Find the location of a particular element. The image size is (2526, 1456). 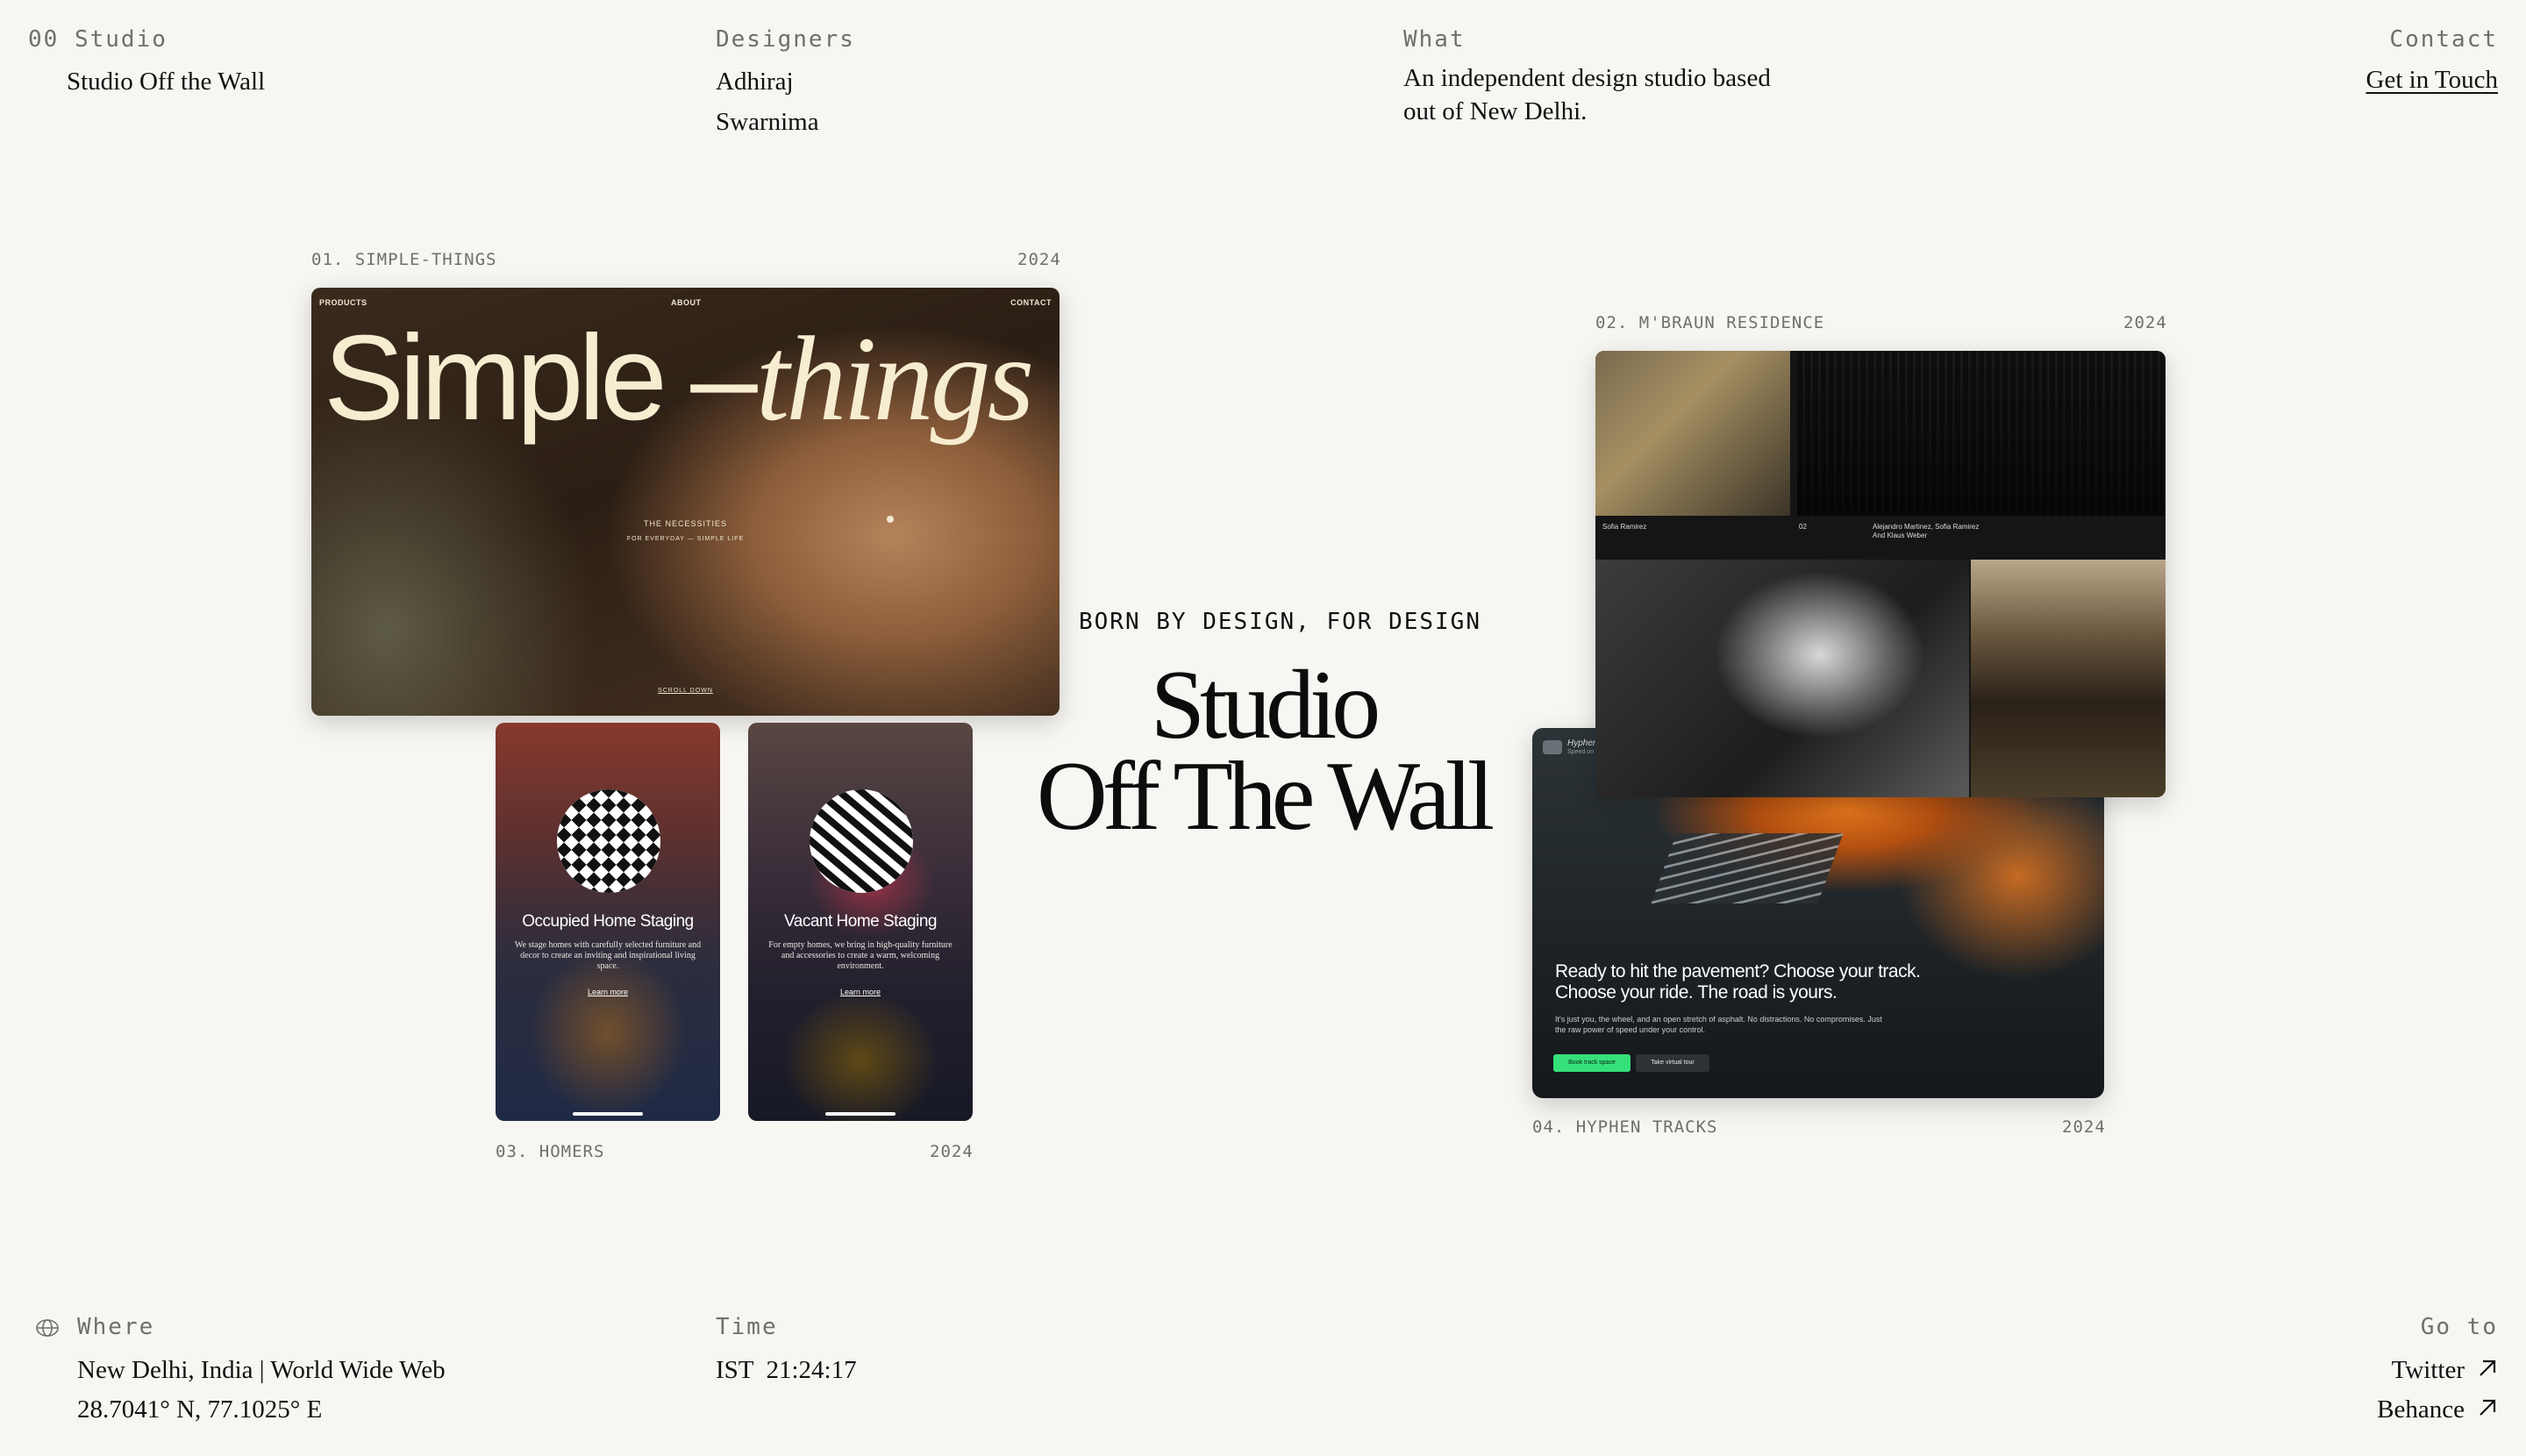

photo-railing is located at coordinates (1981, 433).